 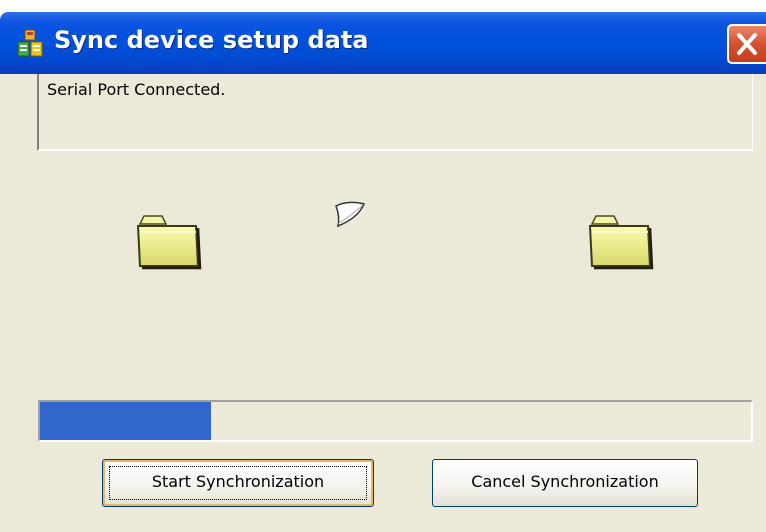 I want to click on source-folder-icon, so click(x=169, y=242).